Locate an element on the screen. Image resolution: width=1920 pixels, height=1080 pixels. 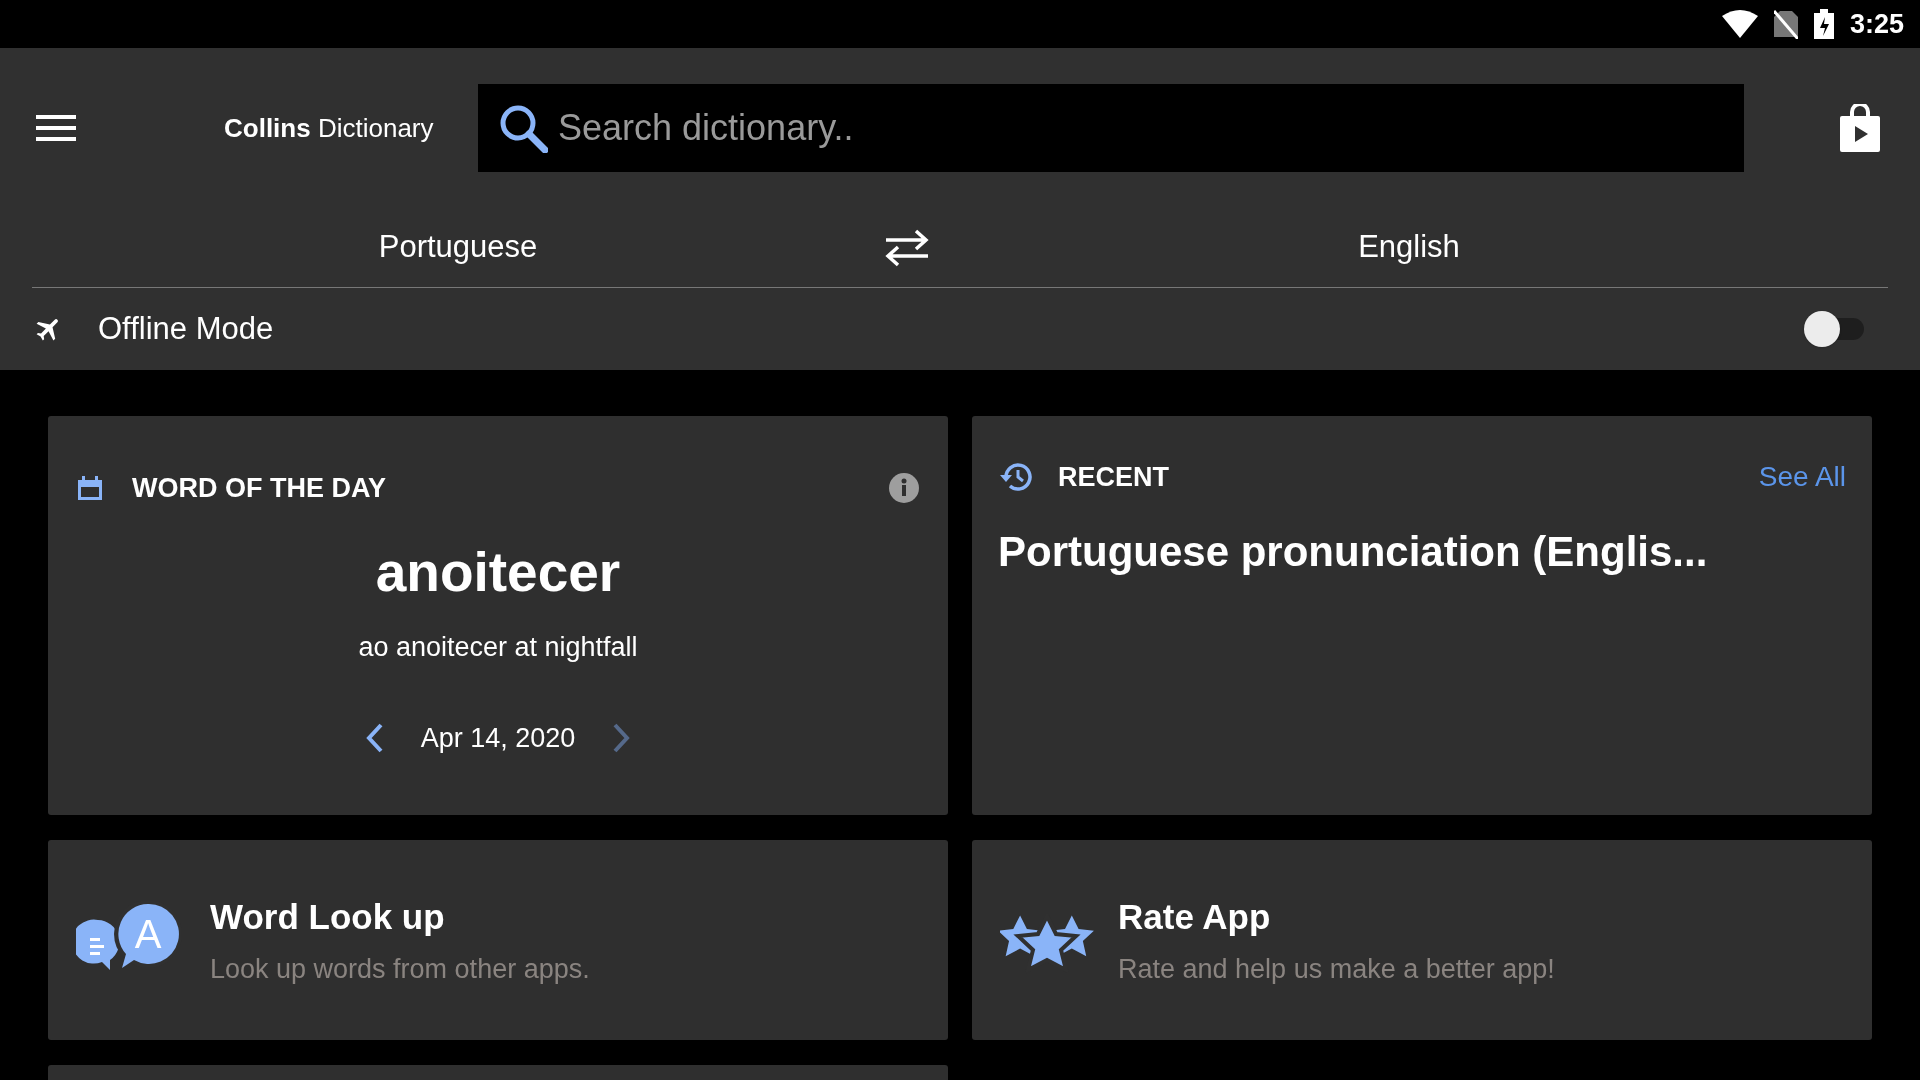
word-date: Apr 14, 2020 is located at coordinates (498, 738).